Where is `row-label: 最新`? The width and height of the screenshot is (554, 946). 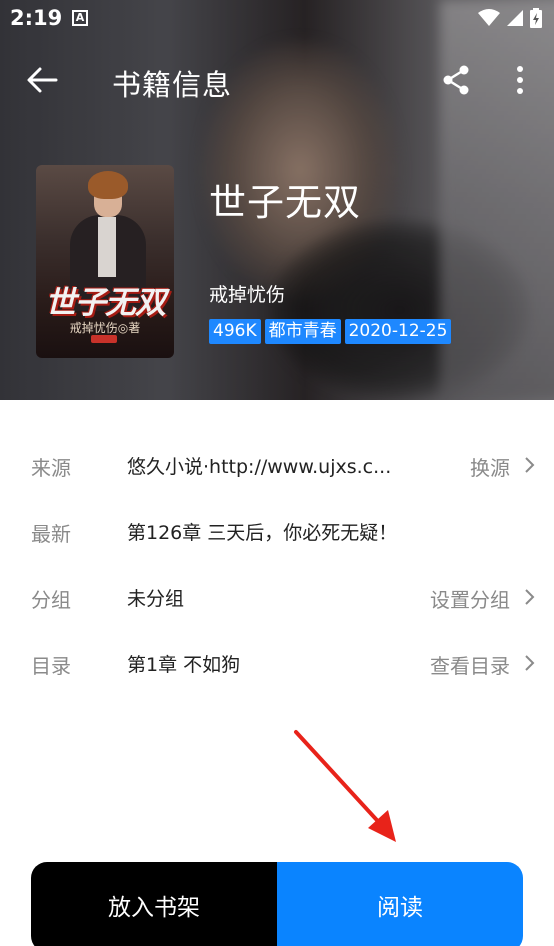
row-label: 最新 is located at coordinates (51, 534).